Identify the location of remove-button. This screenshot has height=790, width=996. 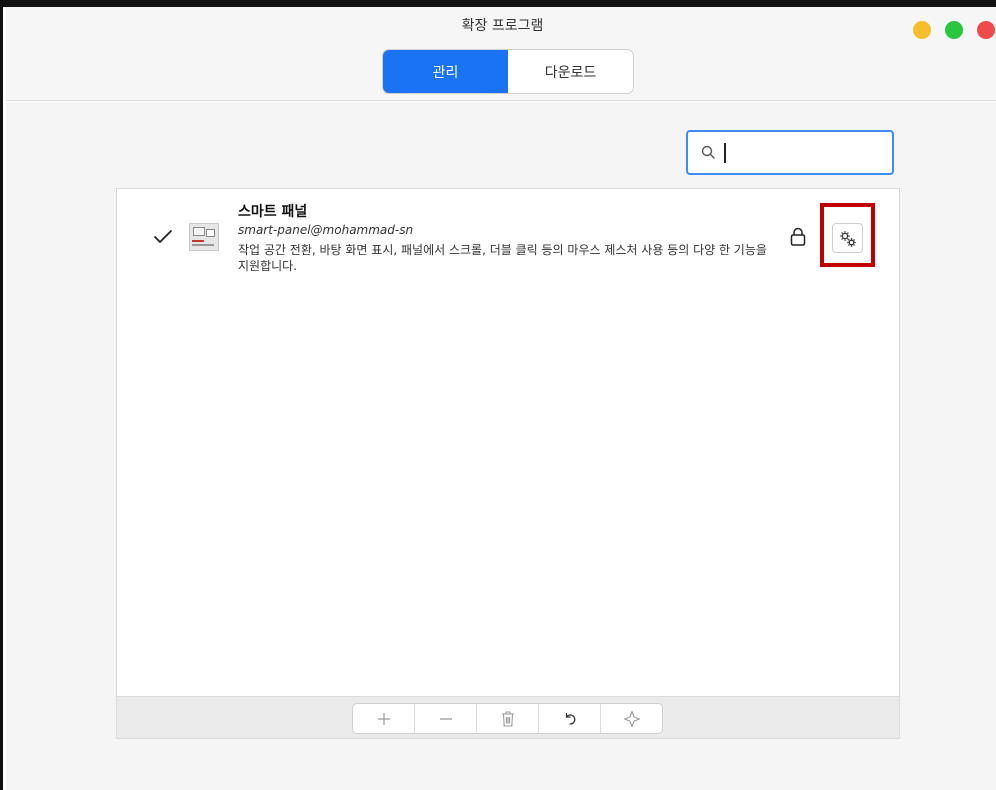
(446, 718).